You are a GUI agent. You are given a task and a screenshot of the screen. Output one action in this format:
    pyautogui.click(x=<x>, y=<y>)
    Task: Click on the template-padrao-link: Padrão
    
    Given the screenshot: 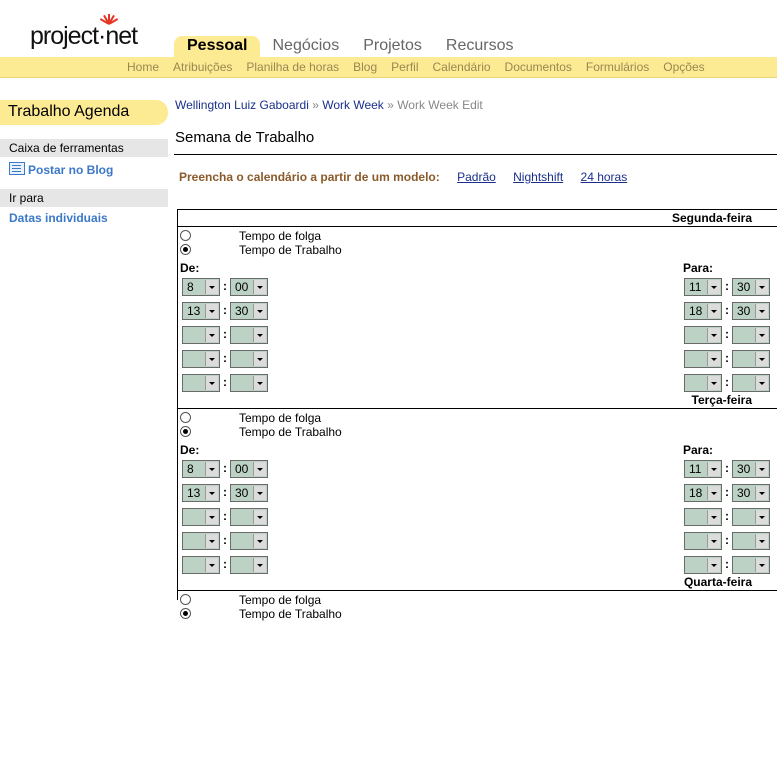 What is the action you would take?
    pyautogui.click(x=476, y=177)
    